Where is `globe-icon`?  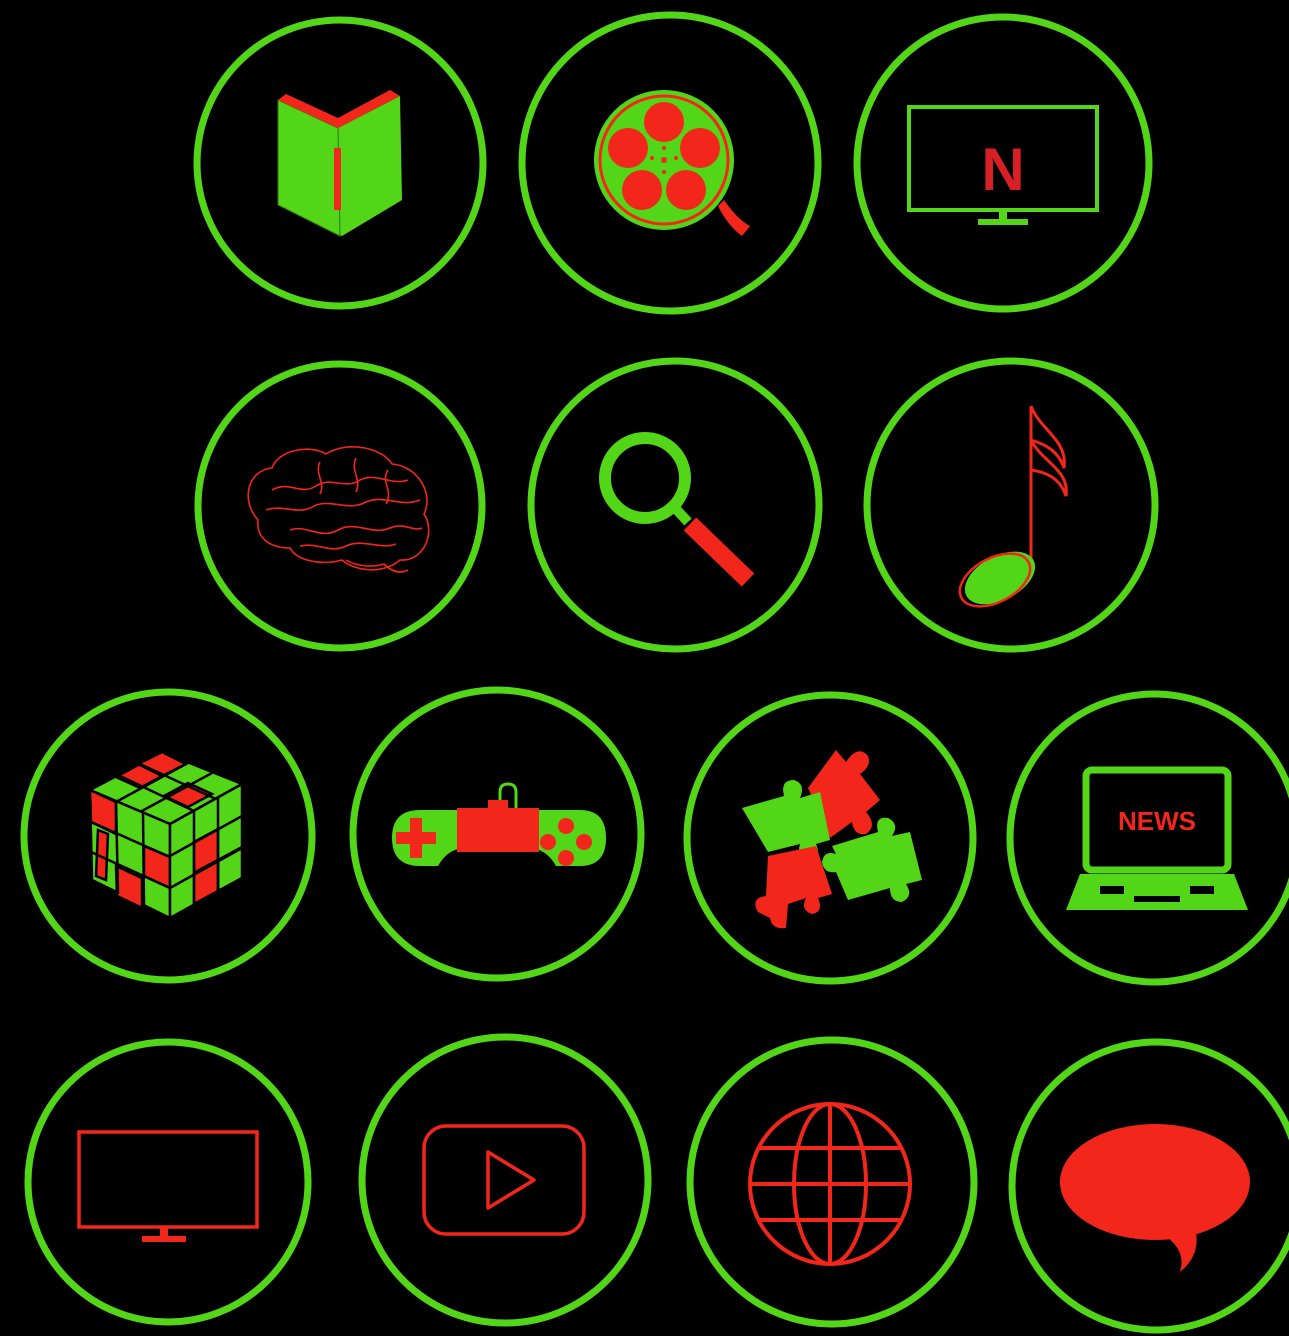 globe-icon is located at coordinates (830, 1184).